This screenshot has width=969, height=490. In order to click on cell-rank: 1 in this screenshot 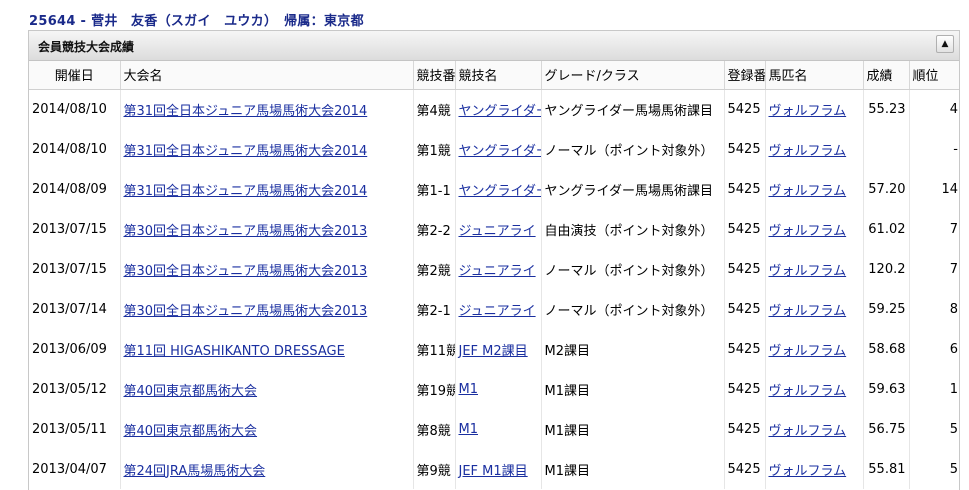, I will do `click(934, 389)`.